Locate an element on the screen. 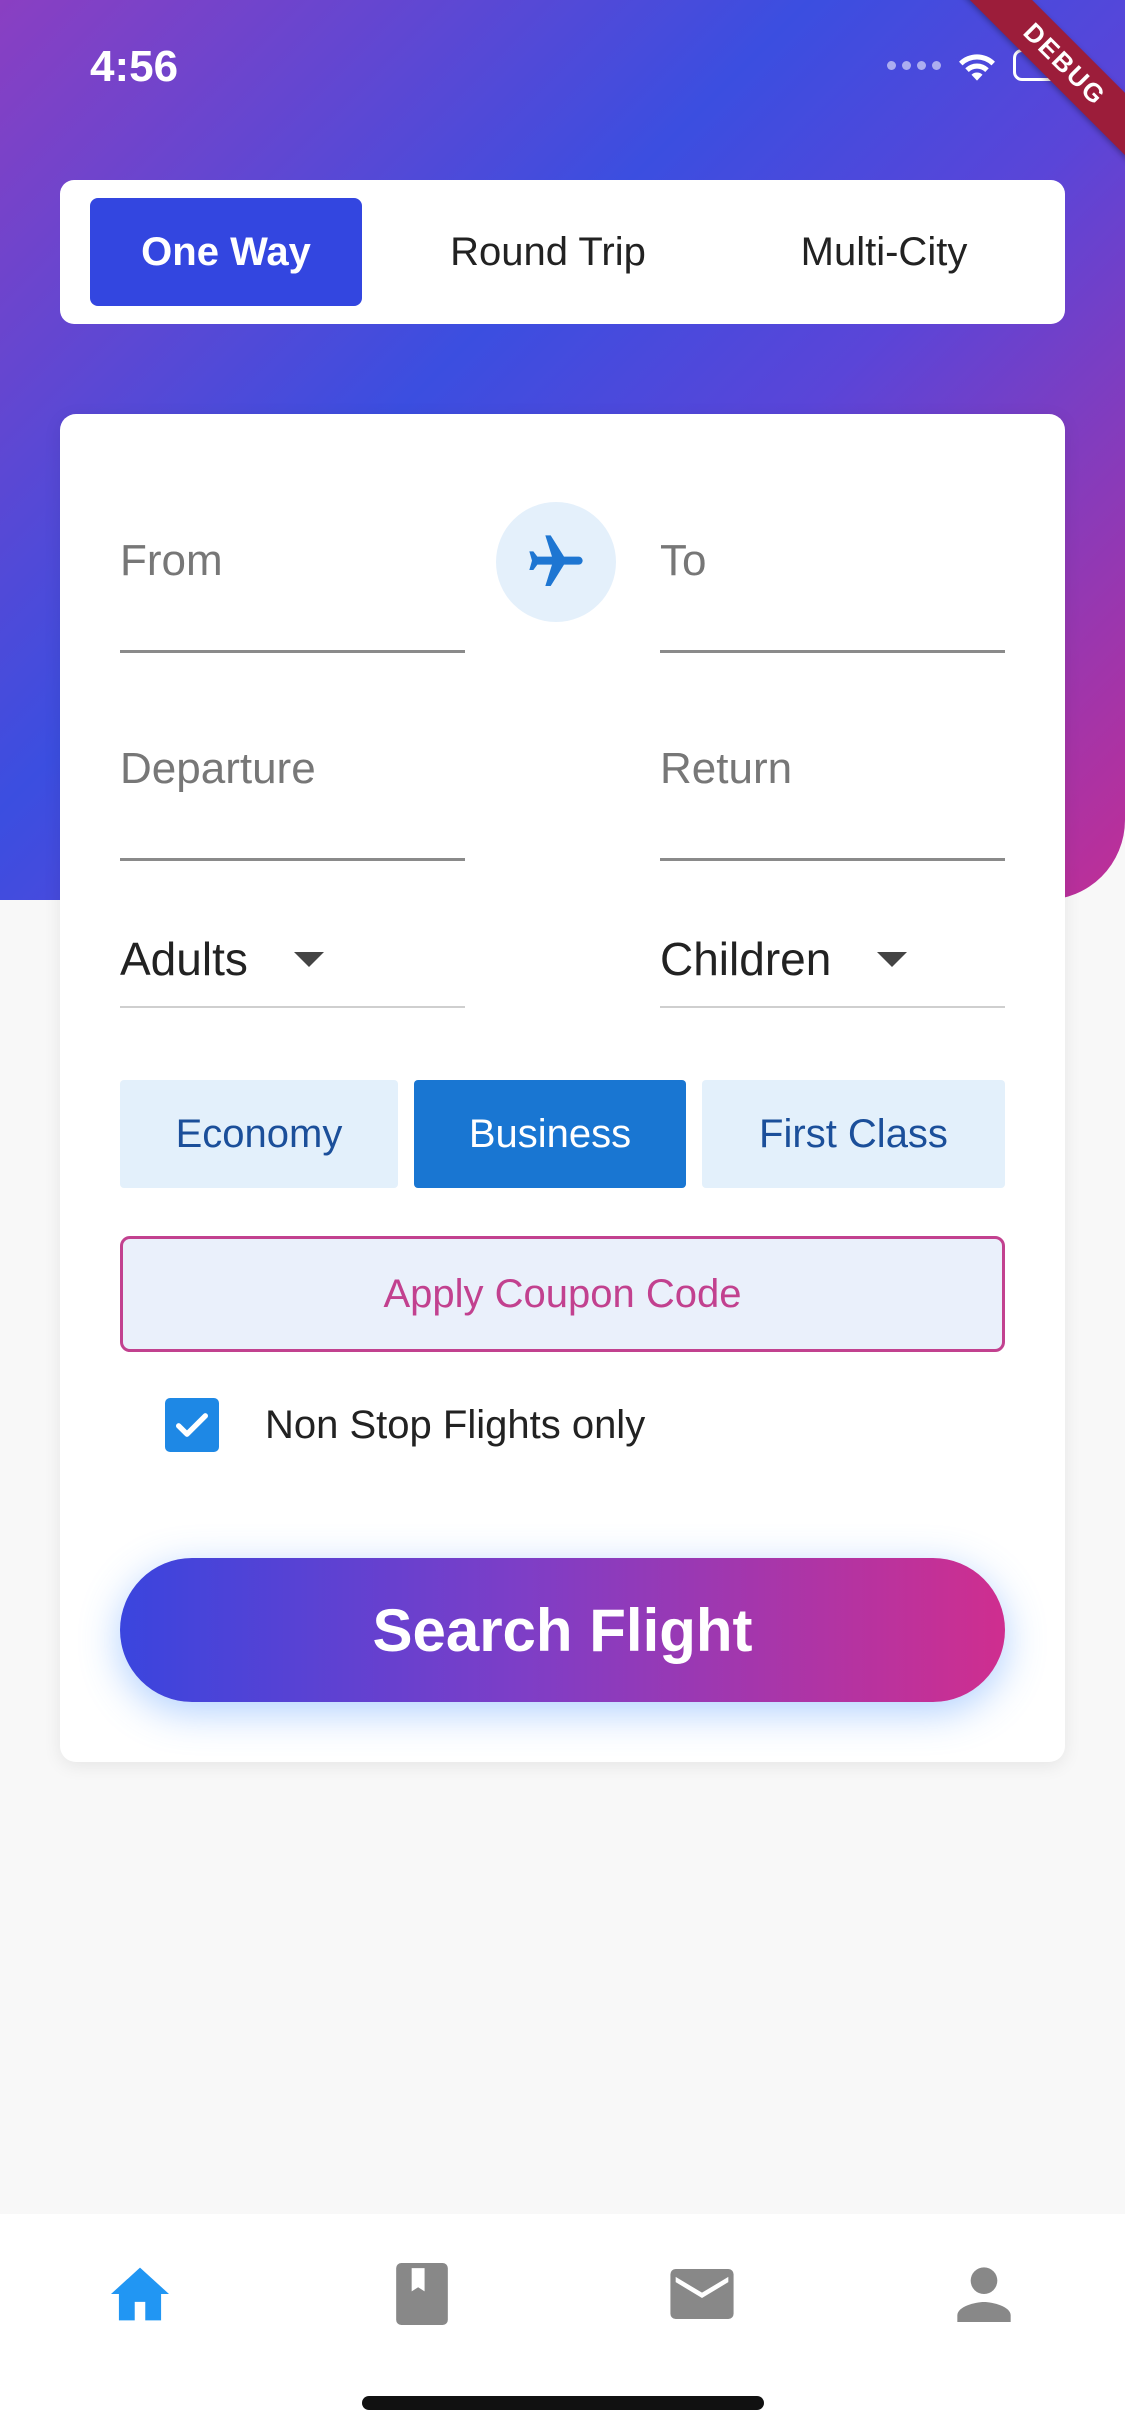 The height and width of the screenshot is (2436, 1125). trip-type-tabs: One Way Round Trip Multi-City is located at coordinates (562, 252).